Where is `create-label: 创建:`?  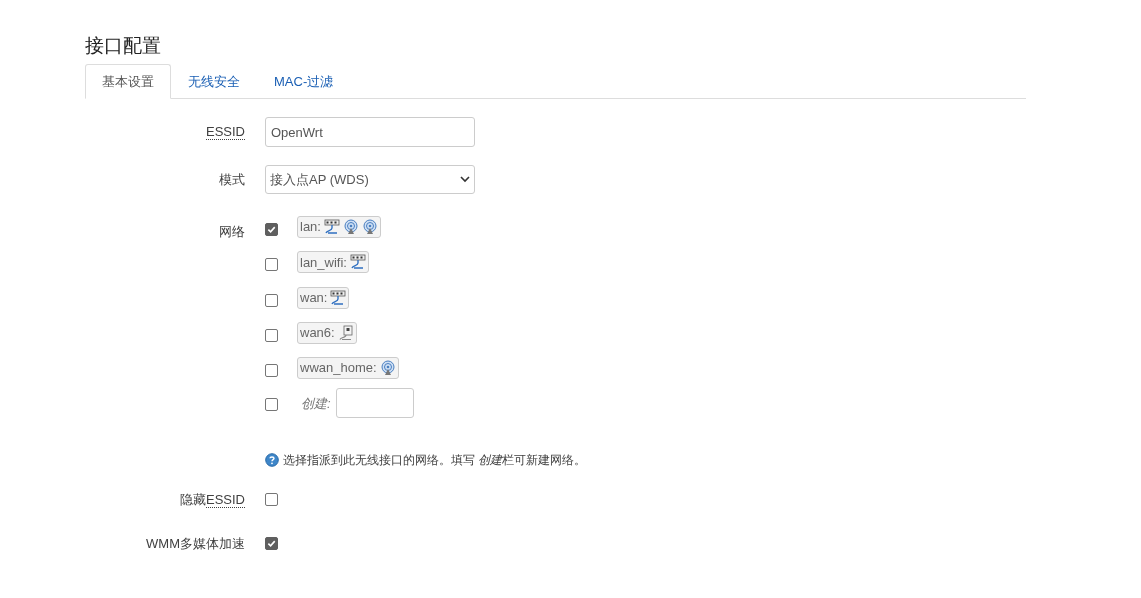
create-label: 创建: is located at coordinates (316, 403).